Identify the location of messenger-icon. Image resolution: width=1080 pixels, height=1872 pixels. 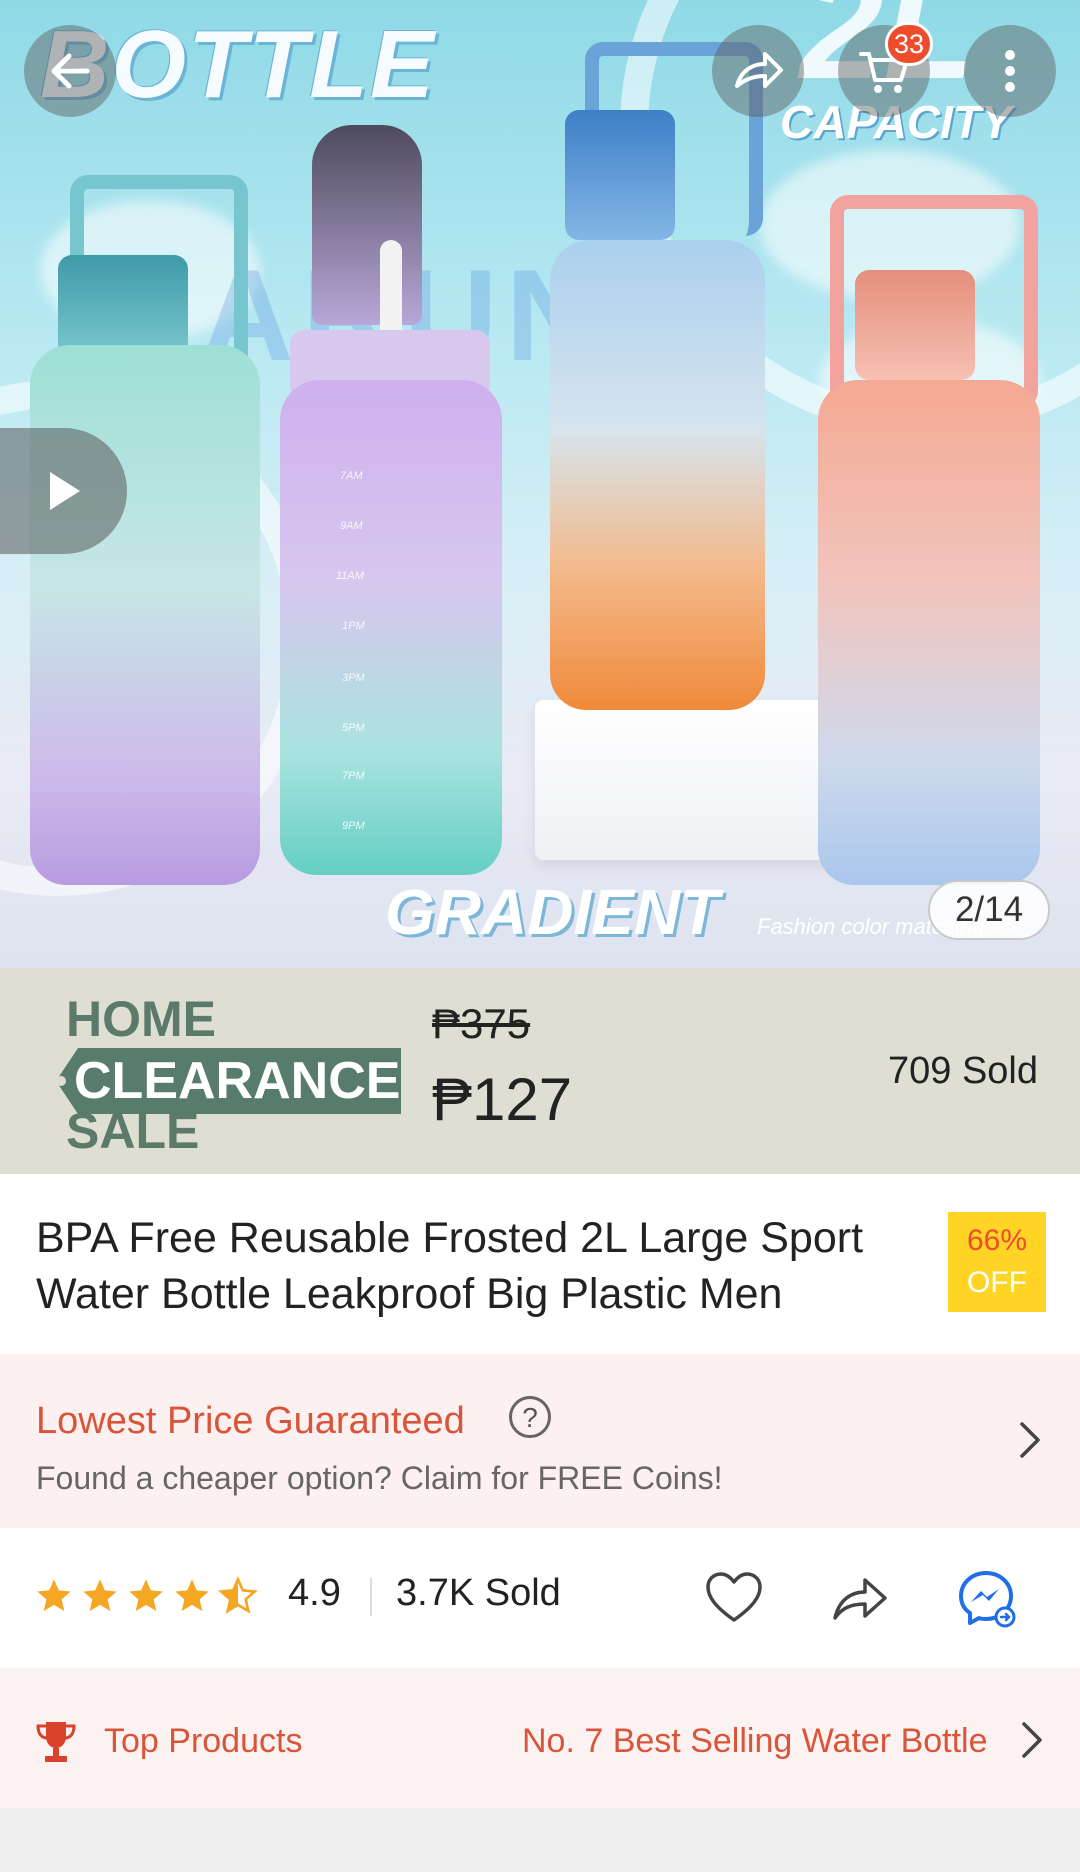
(987, 1599).